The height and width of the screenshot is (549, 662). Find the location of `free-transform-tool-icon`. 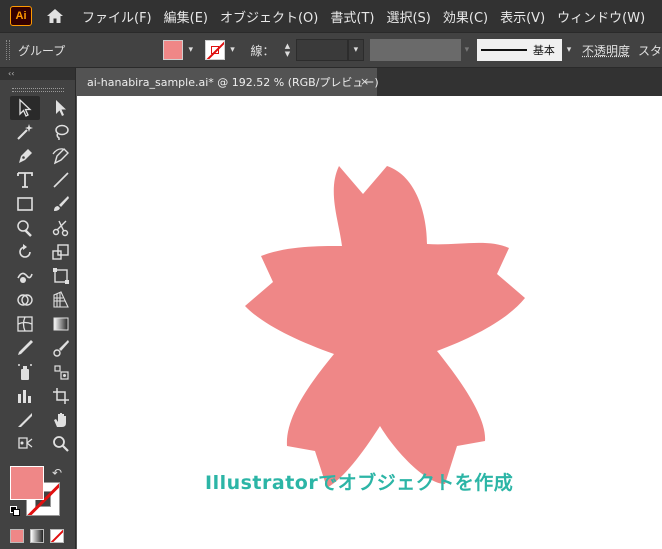

free-transform-tool-icon is located at coordinates (61, 276).